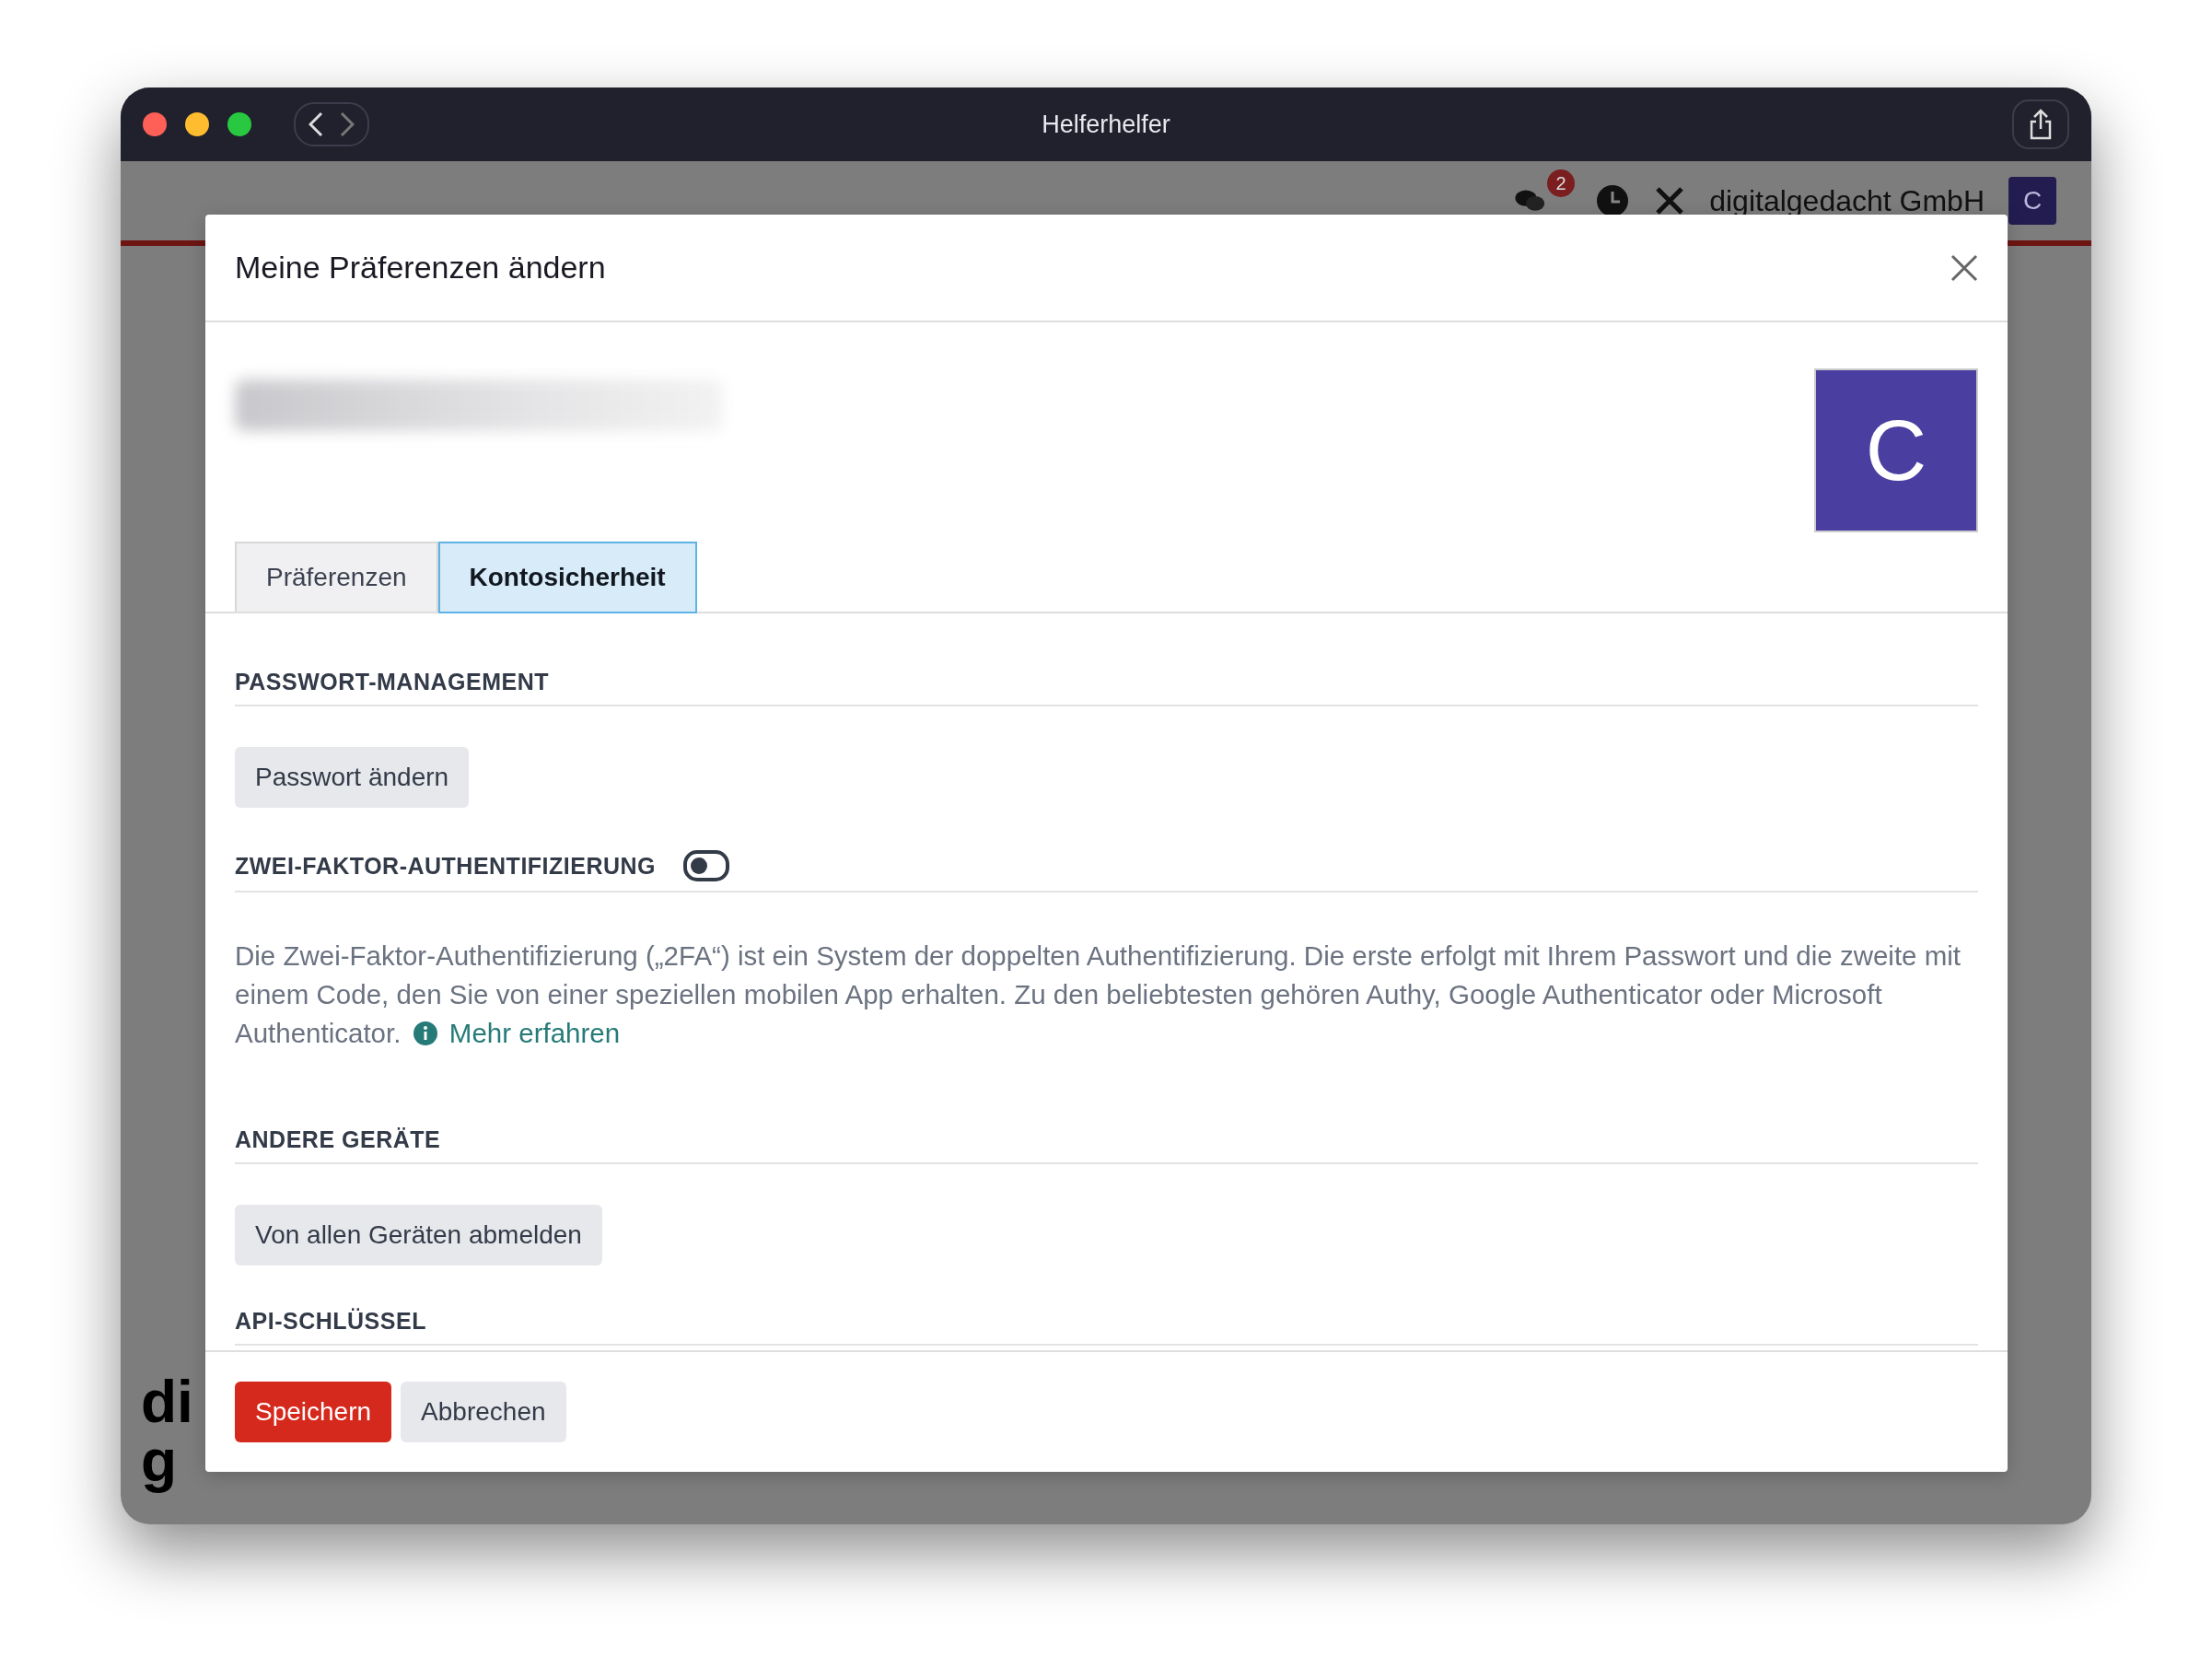 The height and width of the screenshot is (1680, 2212). What do you see at coordinates (706, 865) in the screenshot?
I see `toggle-switch` at bounding box center [706, 865].